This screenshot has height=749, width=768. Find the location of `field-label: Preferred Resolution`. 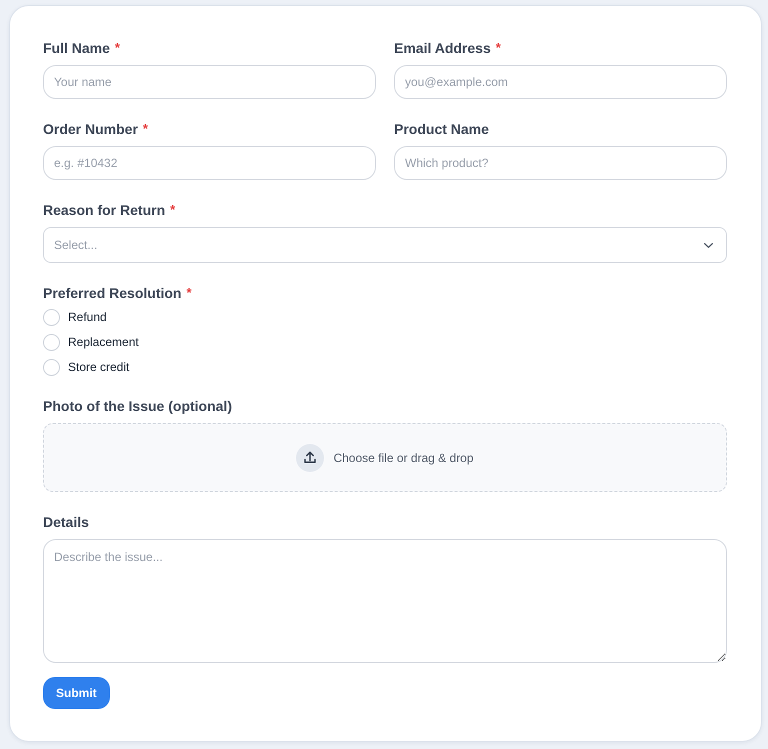

field-label: Preferred Resolution is located at coordinates (112, 293).